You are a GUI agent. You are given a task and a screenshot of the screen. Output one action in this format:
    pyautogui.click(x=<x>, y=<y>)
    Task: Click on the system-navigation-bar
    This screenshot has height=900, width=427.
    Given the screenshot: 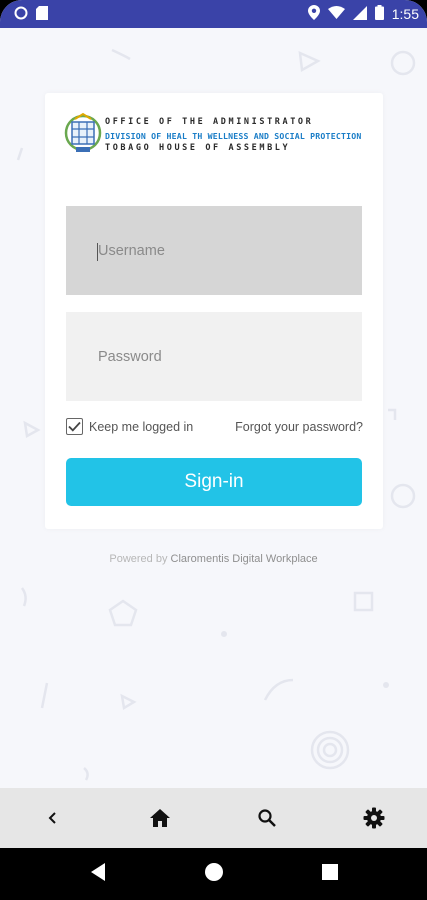 What is the action you would take?
    pyautogui.click(x=213, y=874)
    